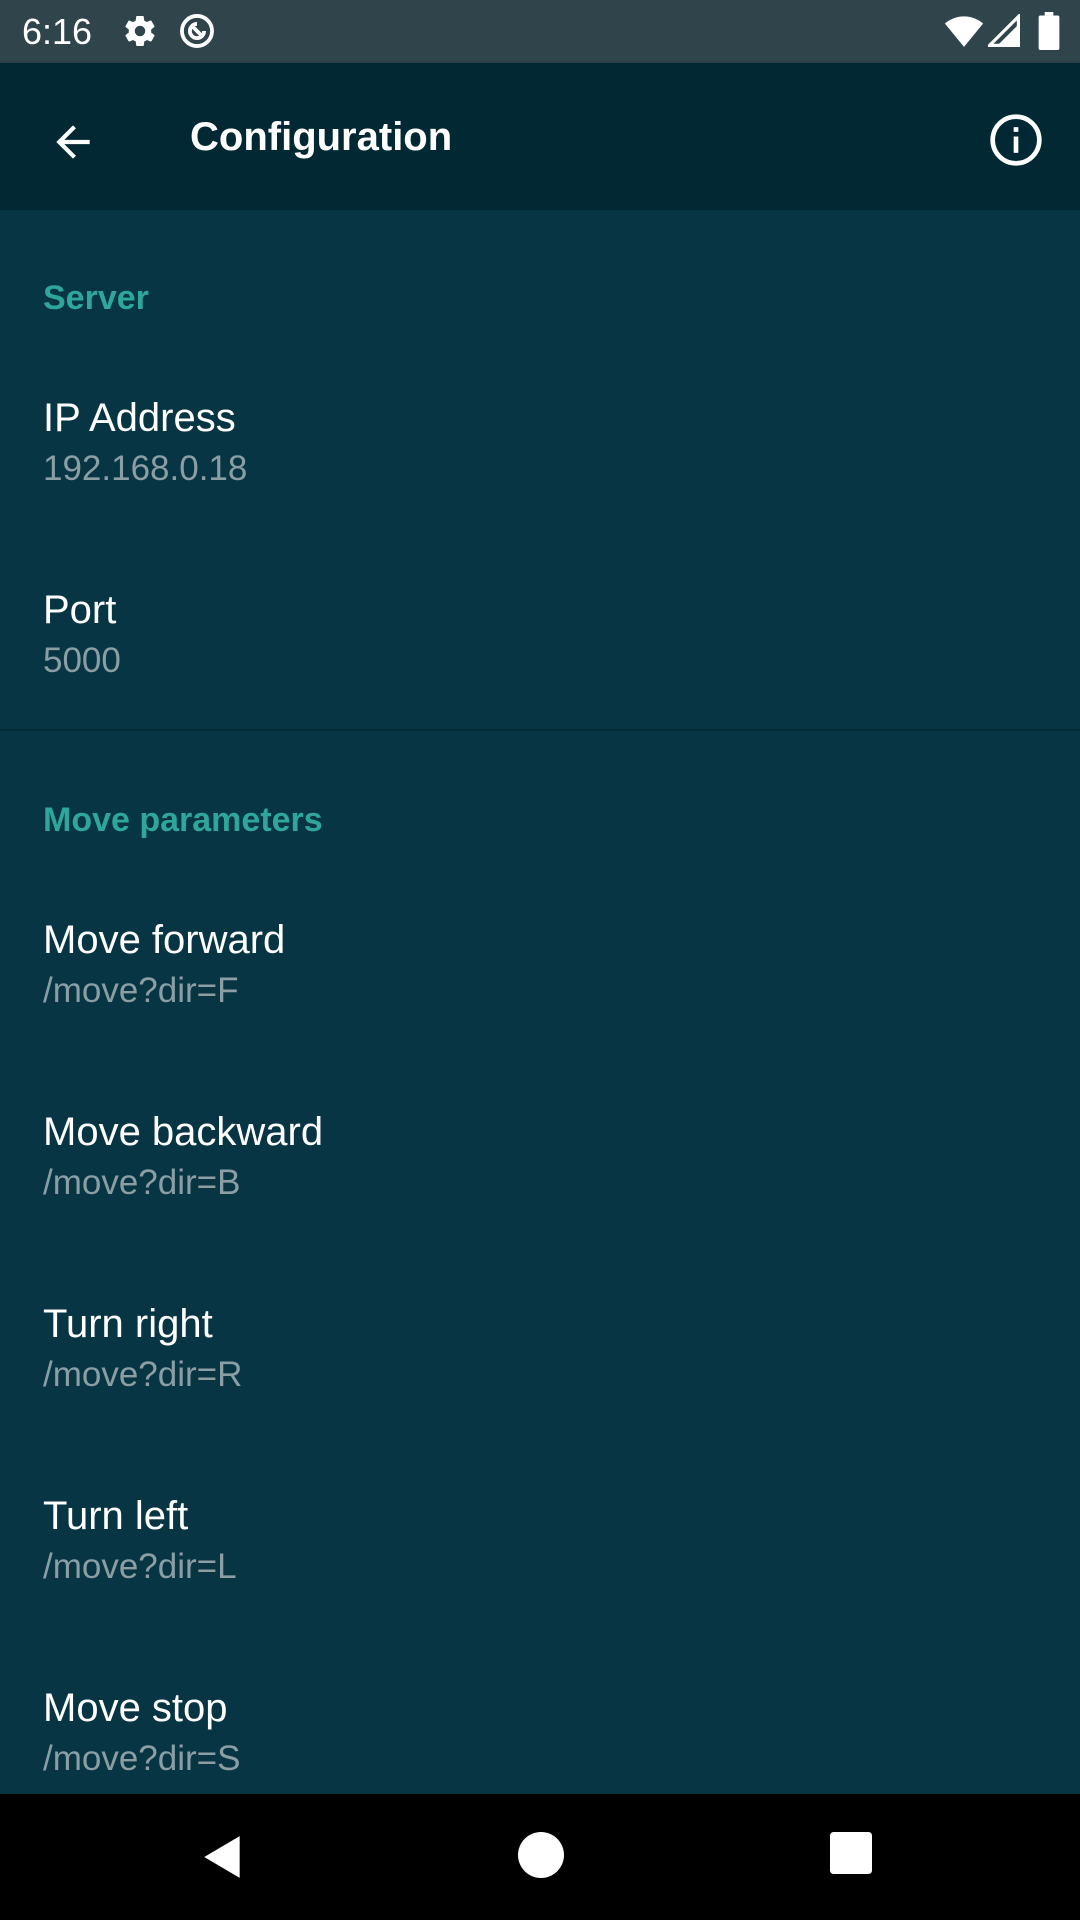 The height and width of the screenshot is (1920, 1080). I want to click on info-button, so click(1016, 140).